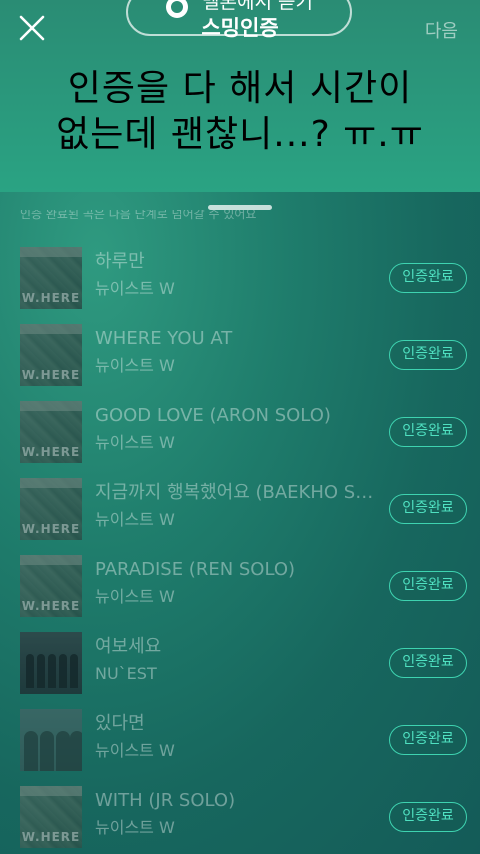 The image size is (480, 854). Describe the element at coordinates (240, 586) in the screenshot. I see `song-row: W.HERE PARADISE (REN SOLO) 뉴이스트 W 인증완료` at that location.